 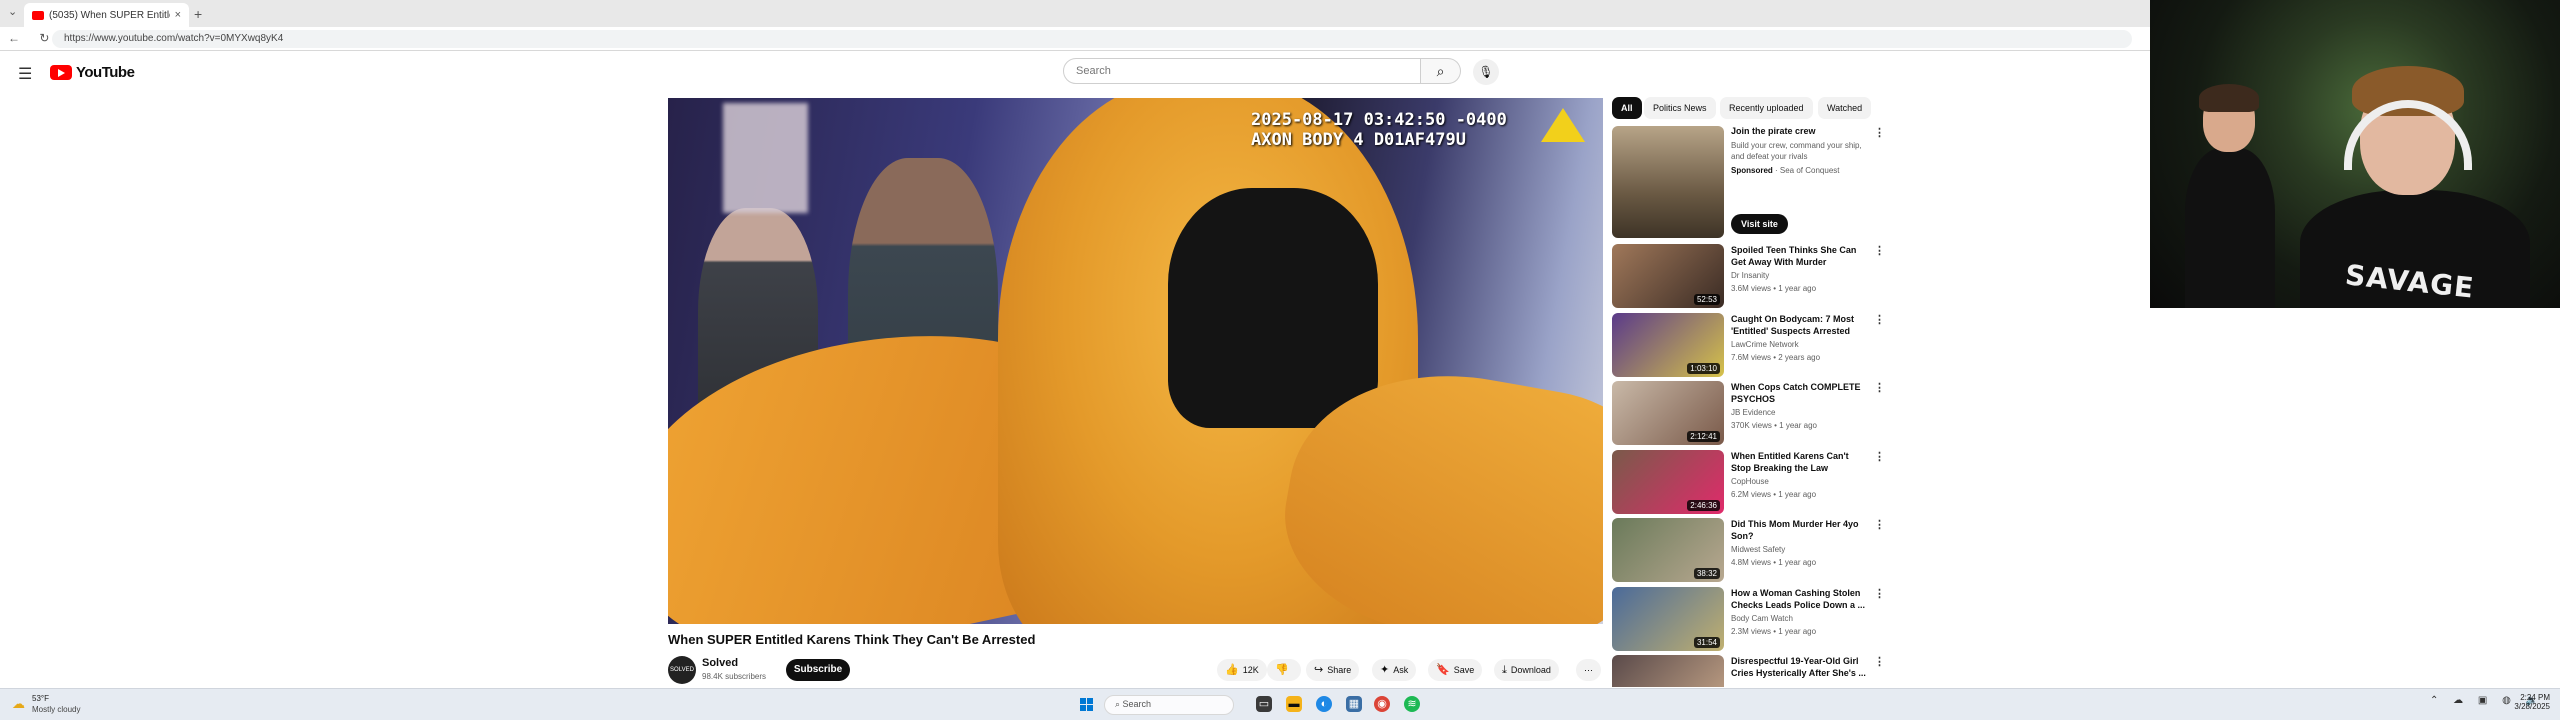 I want to click on nav-buttons: ← ↻, so click(x=32, y=38).